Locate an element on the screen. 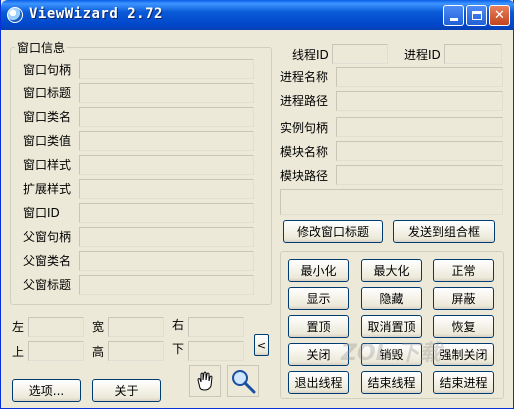  label-module-path: 模块路径 is located at coordinates (304, 176).